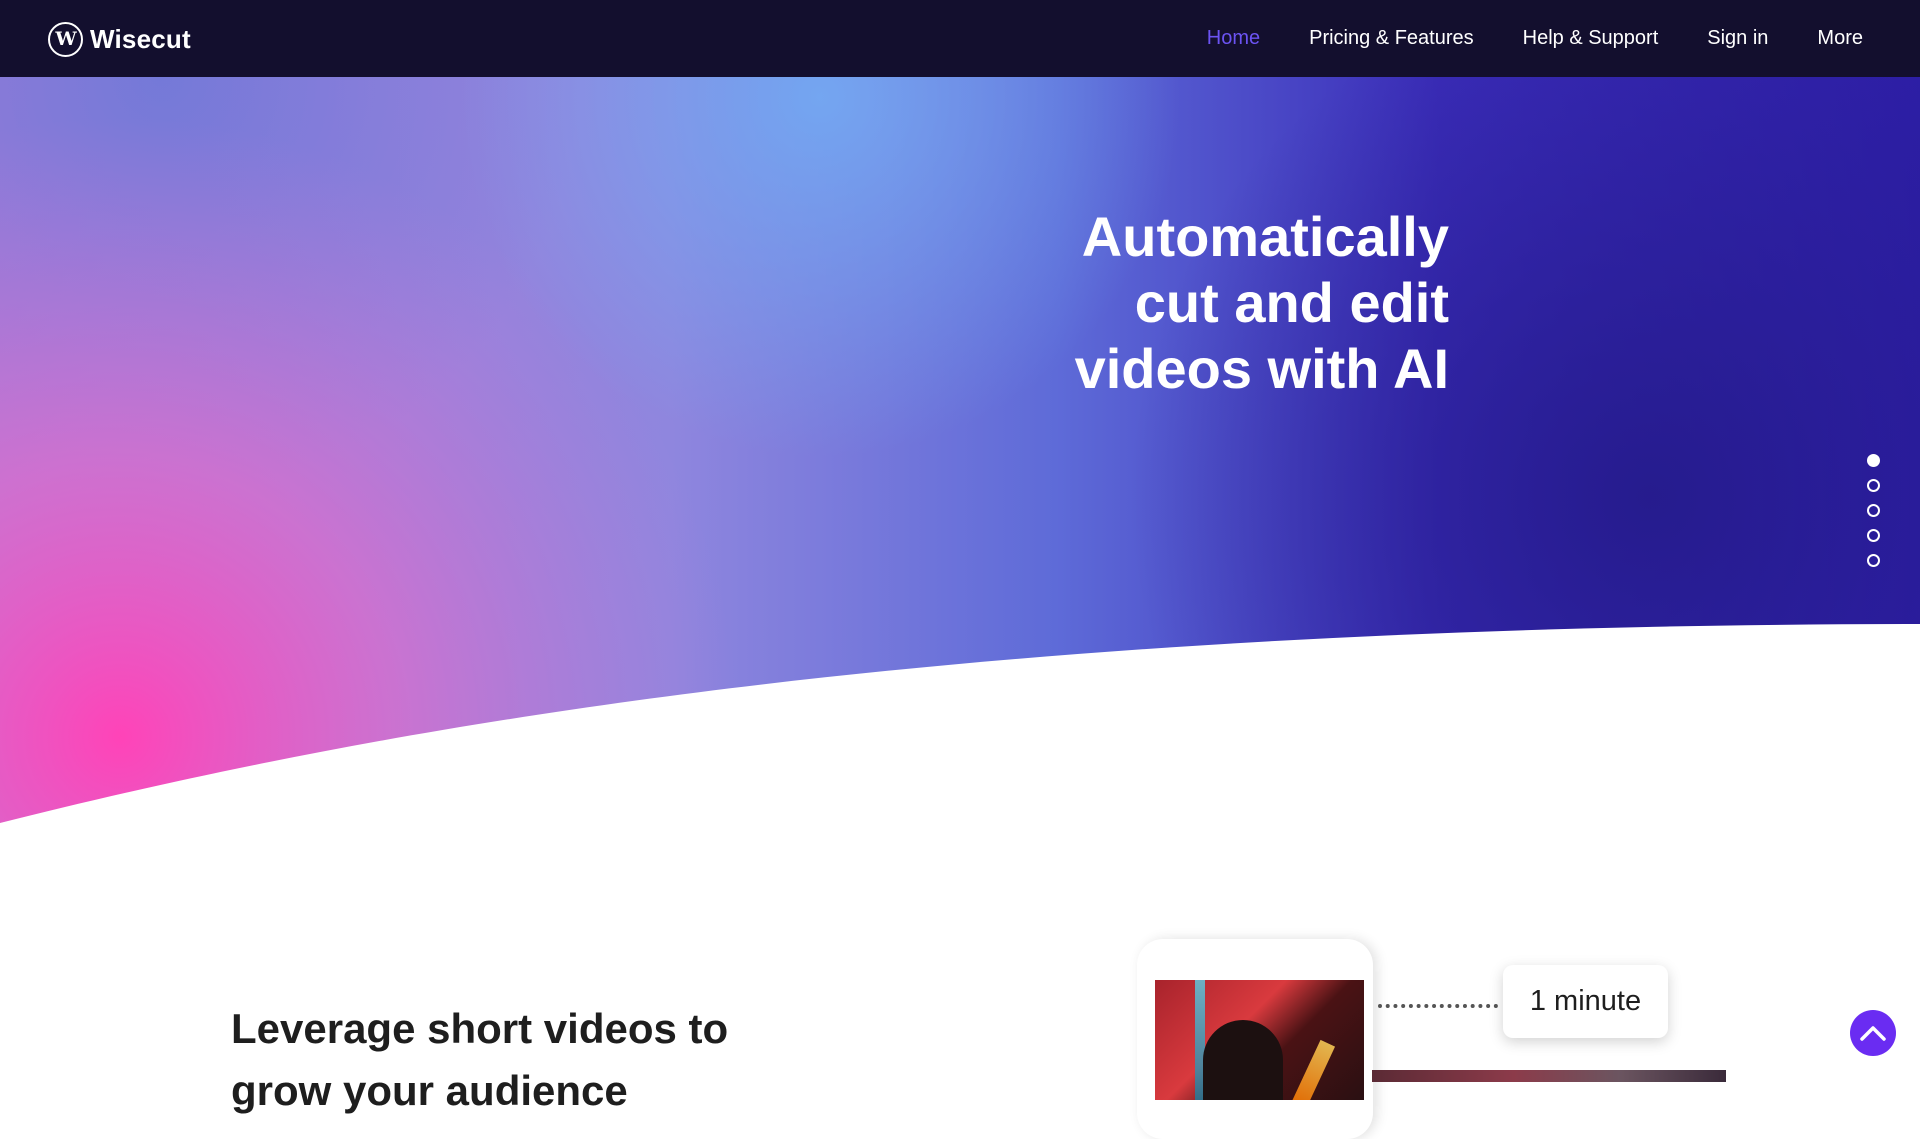 The image size is (1920, 1139). I want to click on chevron-up-icon, so click(1873, 1033).